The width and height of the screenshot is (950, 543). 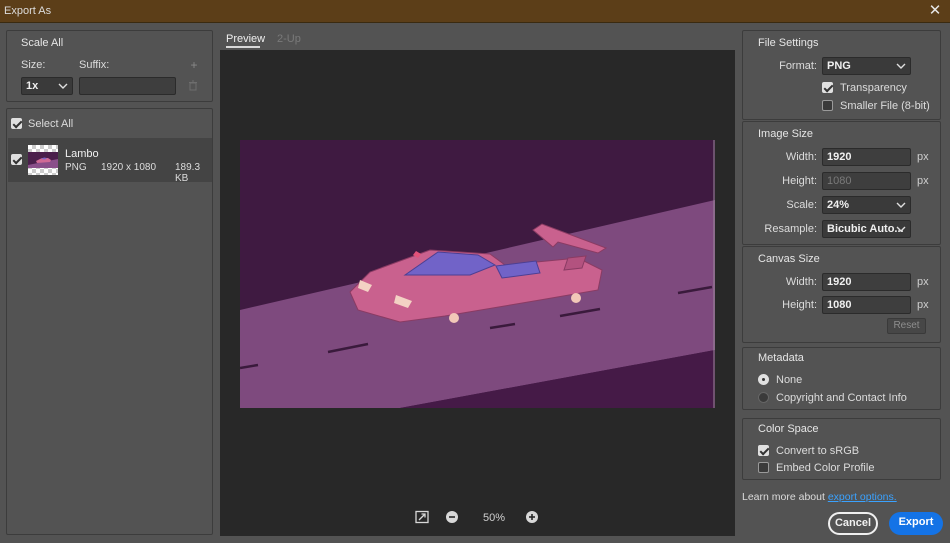 I want to click on scale-all-panel: Scale All Size: Suffix: + 1x, so click(x=109, y=66).